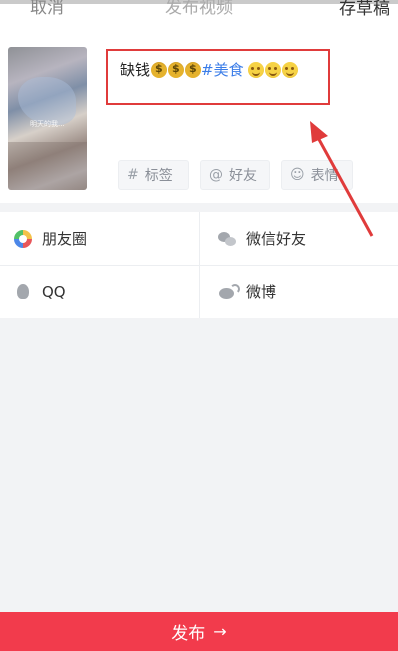  Describe the element at coordinates (276, 239) in the screenshot. I see `share-wechat-label: 微信好友` at that location.